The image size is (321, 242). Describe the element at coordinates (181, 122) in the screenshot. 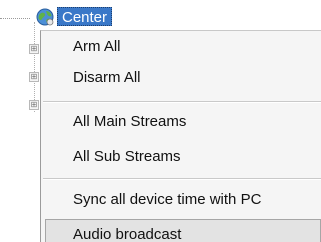

I see `menu-item-all-main-streams: All Main Streams` at that location.